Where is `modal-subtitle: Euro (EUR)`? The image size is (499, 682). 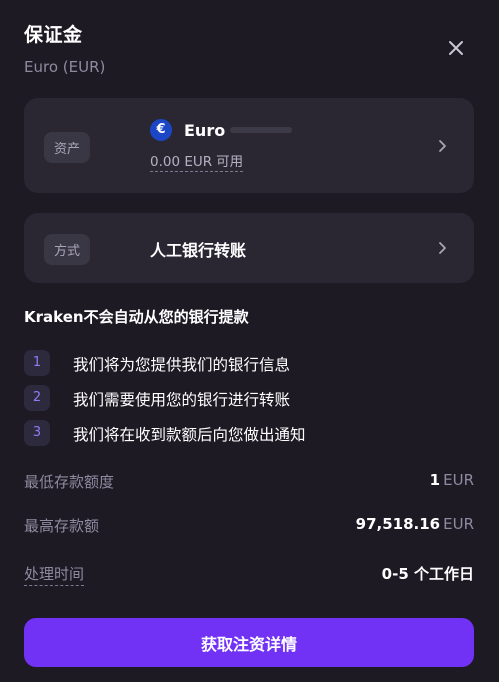 modal-subtitle: Euro (EUR) is located at coordinates (65, 67).